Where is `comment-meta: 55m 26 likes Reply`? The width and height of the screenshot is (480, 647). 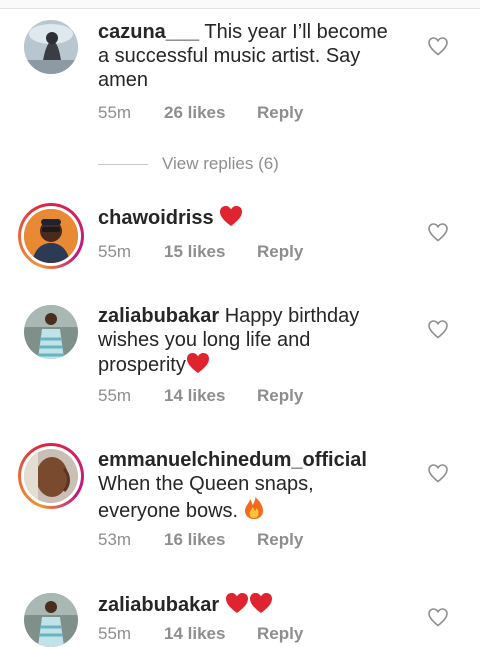 comment-meta: 55m 26 likes Reply is located at coordinates (200, 113).